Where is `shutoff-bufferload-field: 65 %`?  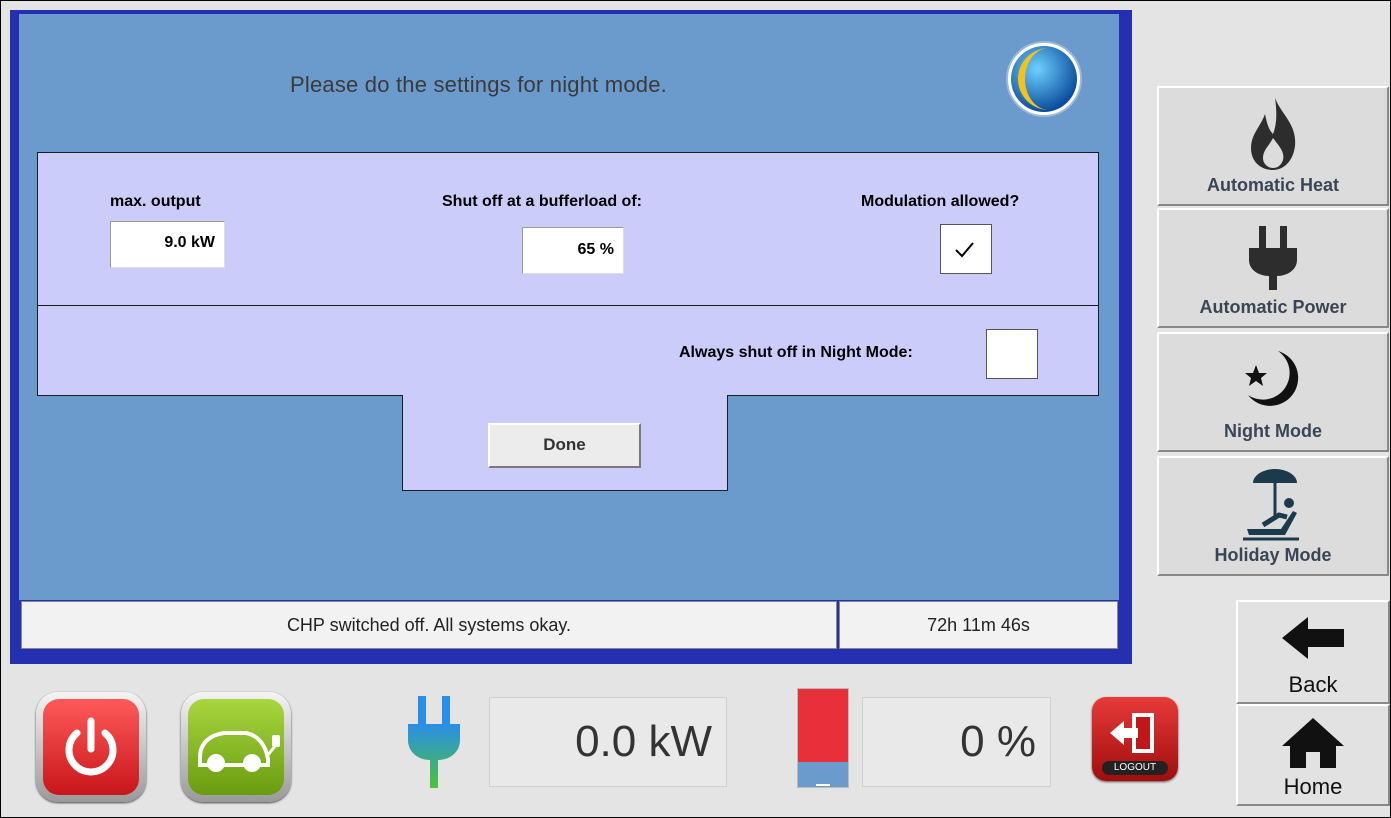 shutoff-bufferload-field: 65 % is located at coordinates (573, 250).